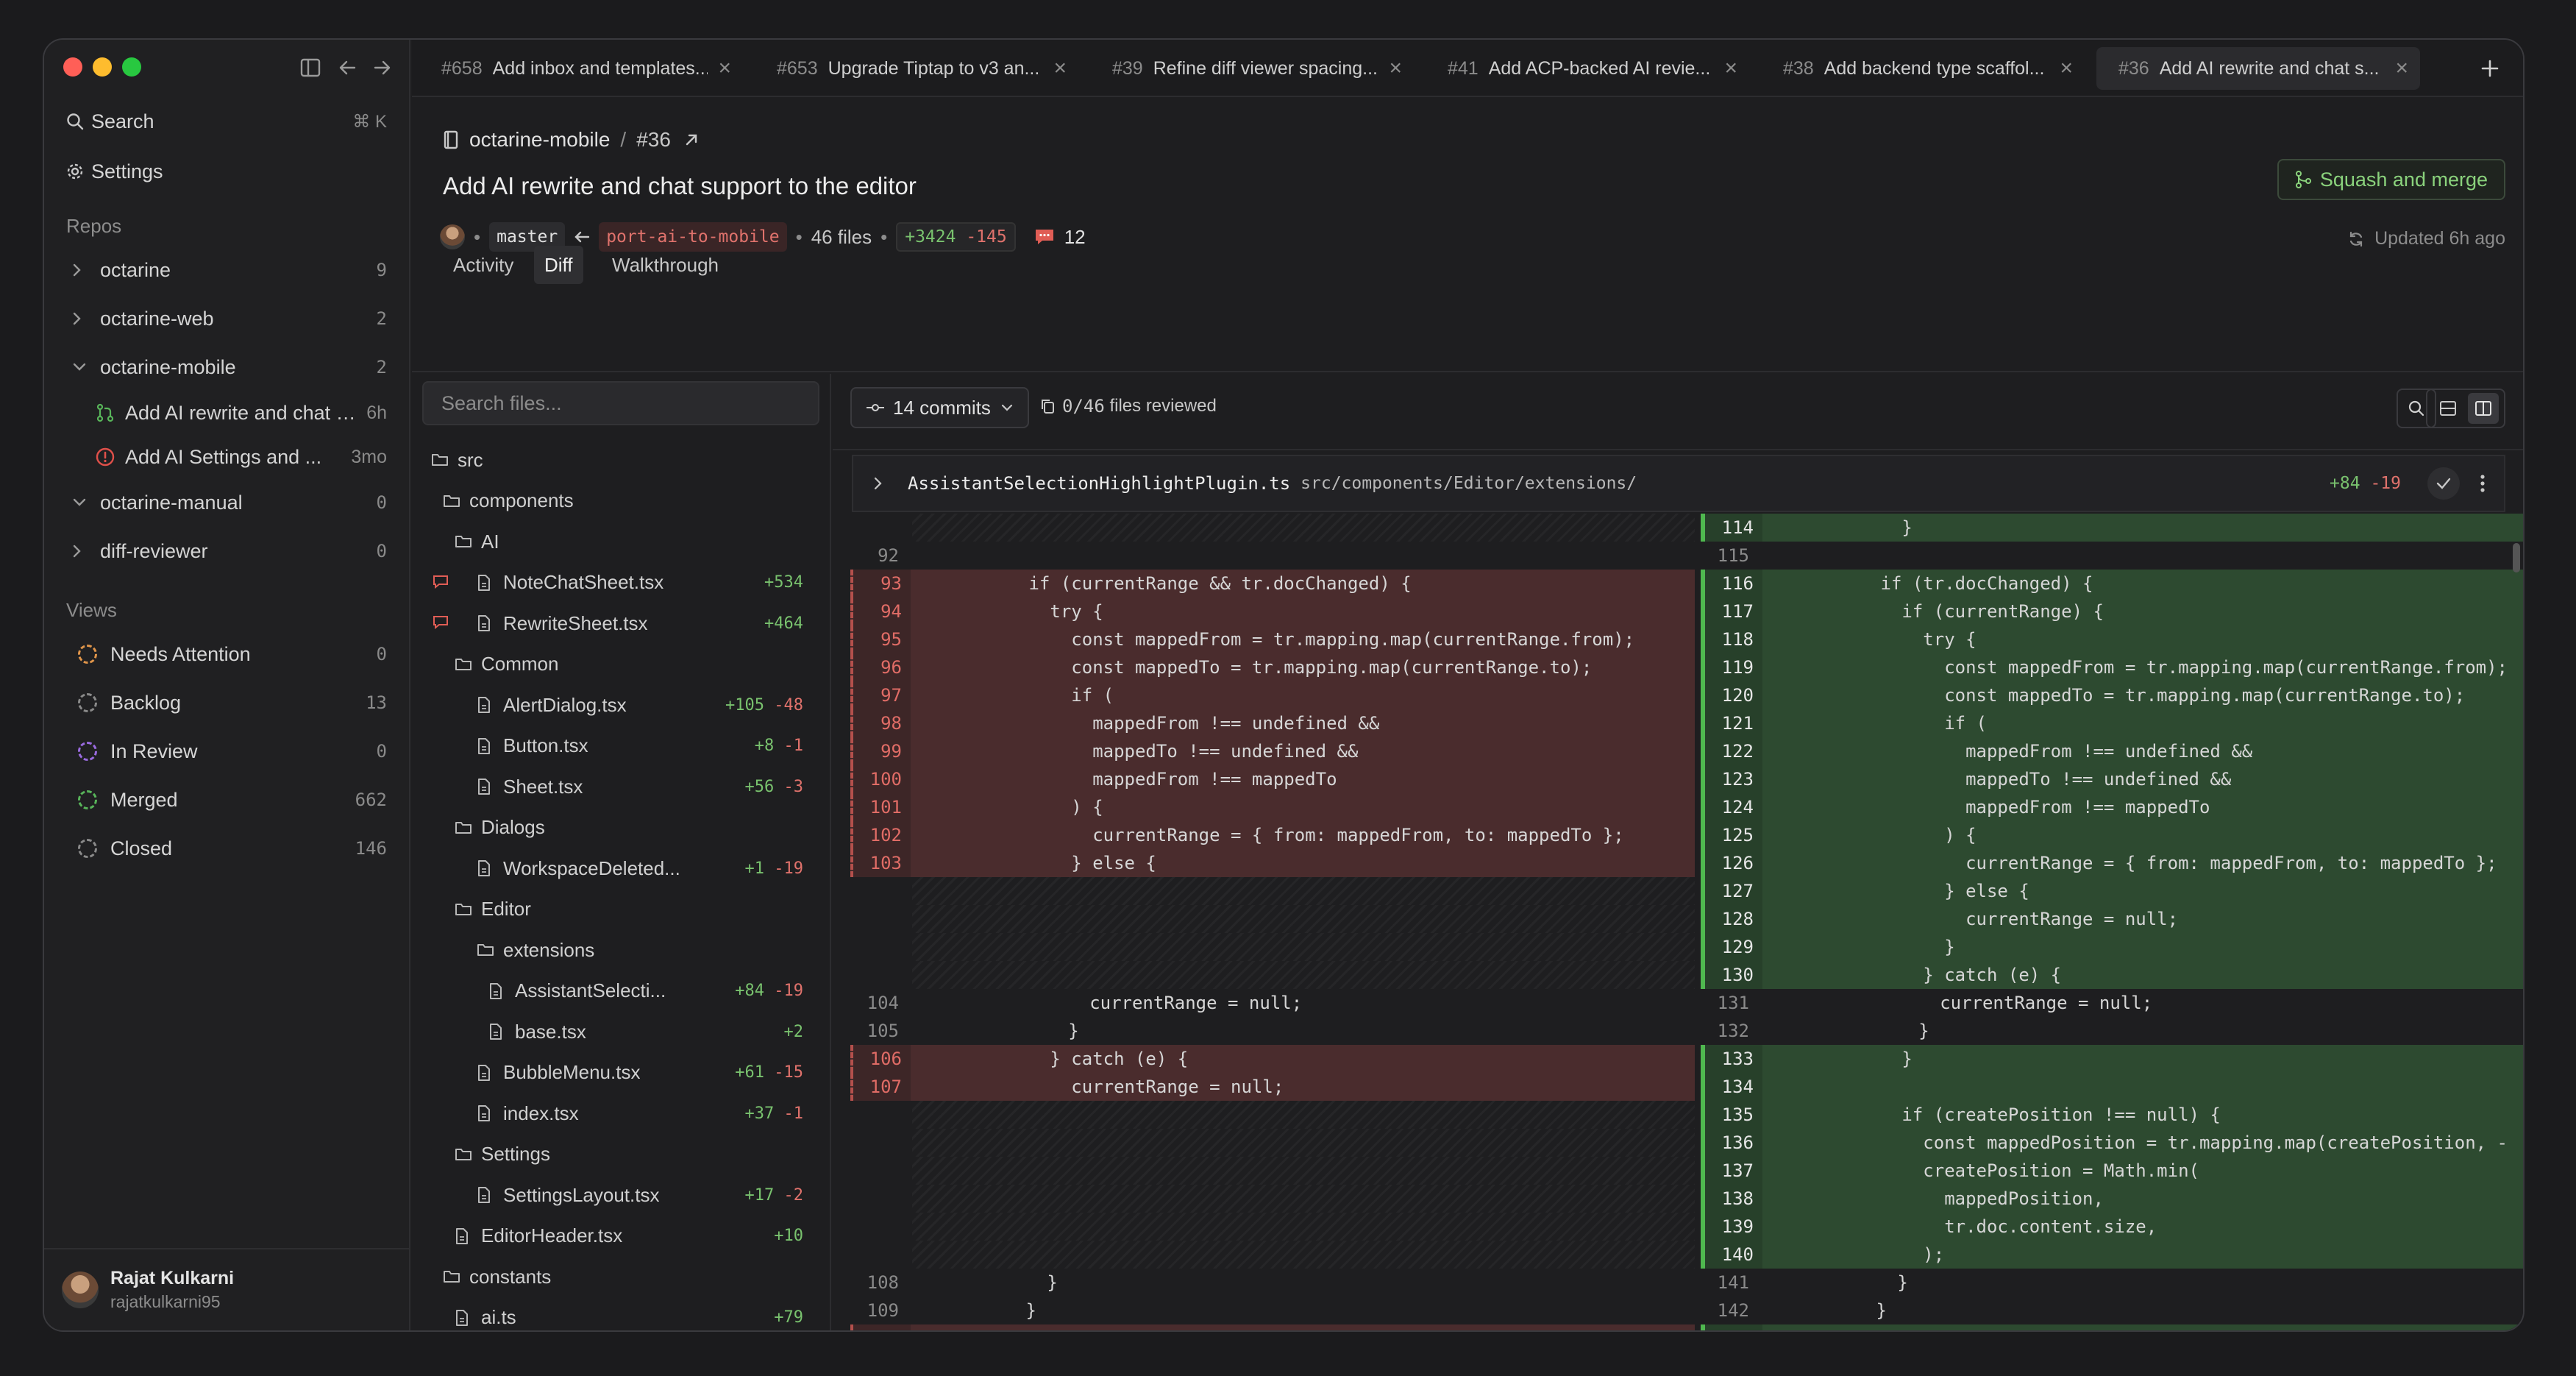 This screenshot has height=1376, width=2576. What do you see at coordinates (2112, 611) in the screenshot?
I see `diff-line: 117 if (currentRange) {` at bounding box center [2112, 611].